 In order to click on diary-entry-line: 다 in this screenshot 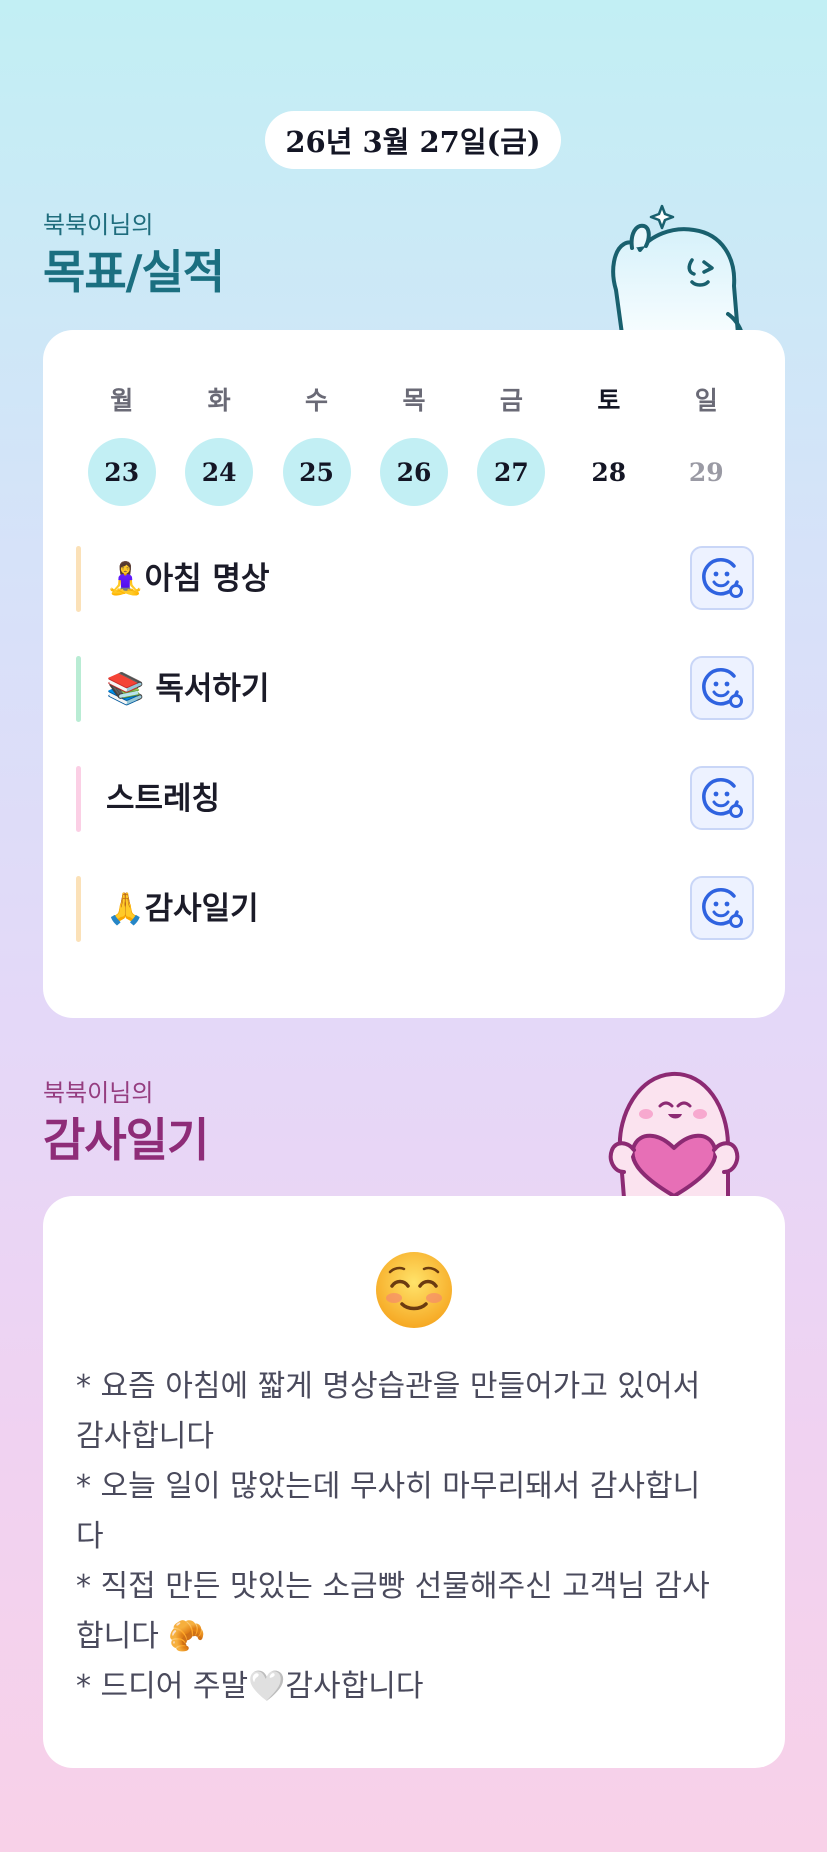, I will do `click(90, 1536)`.